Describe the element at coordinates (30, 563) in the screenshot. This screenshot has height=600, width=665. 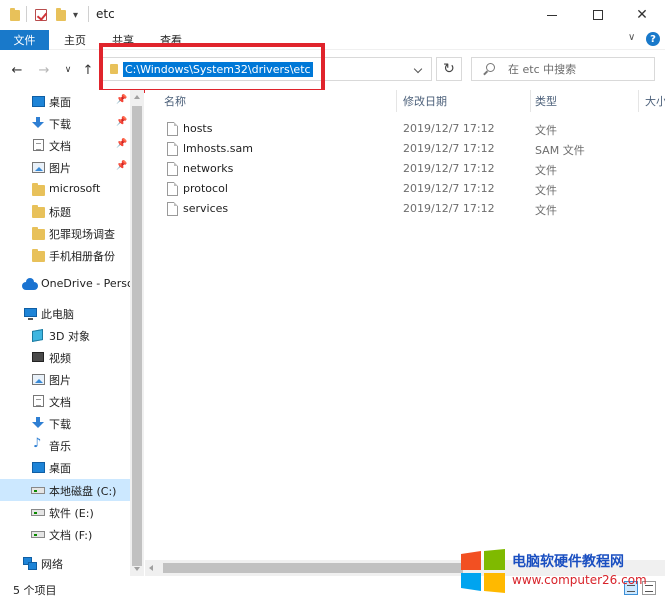
I see `network-icon` at that location.